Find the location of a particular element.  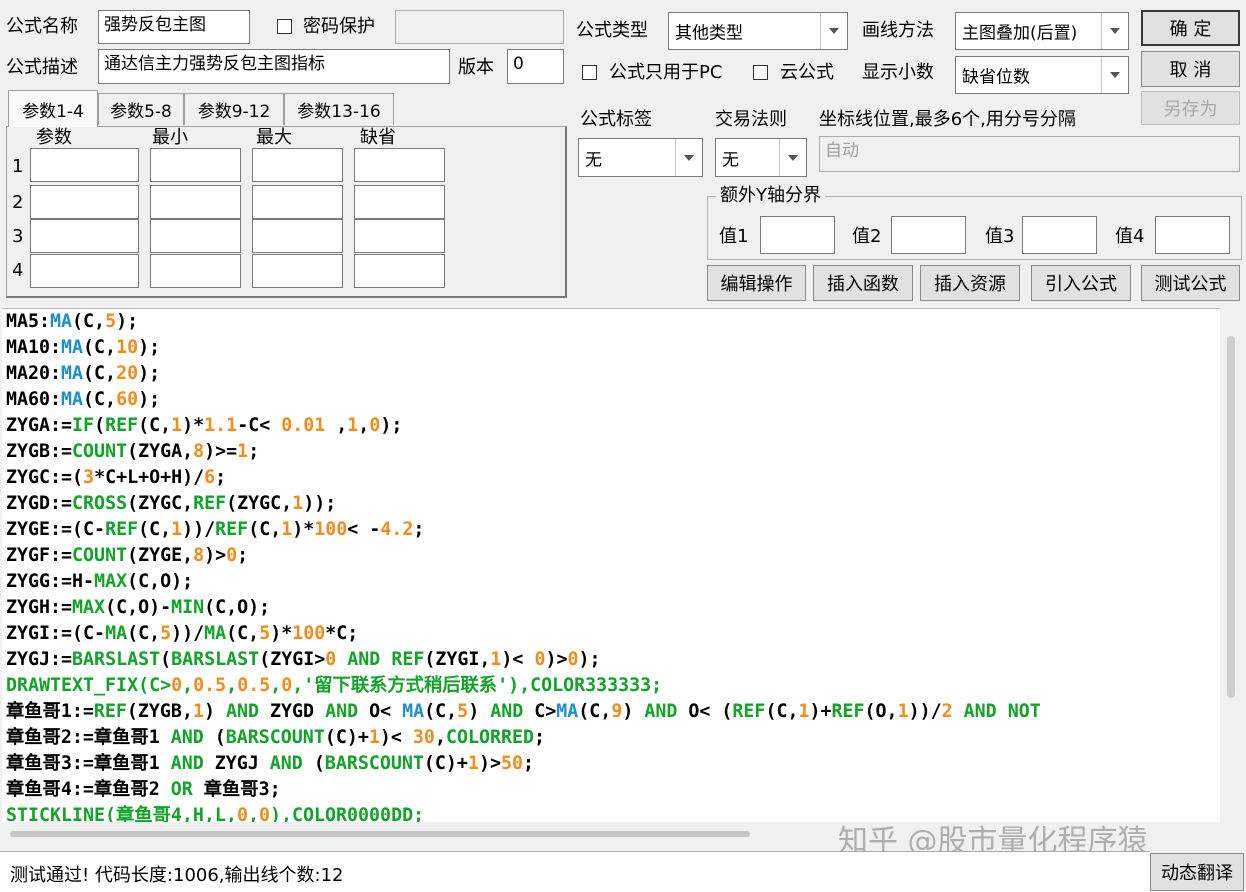

param-3-min is located at coordinates (195, 236).